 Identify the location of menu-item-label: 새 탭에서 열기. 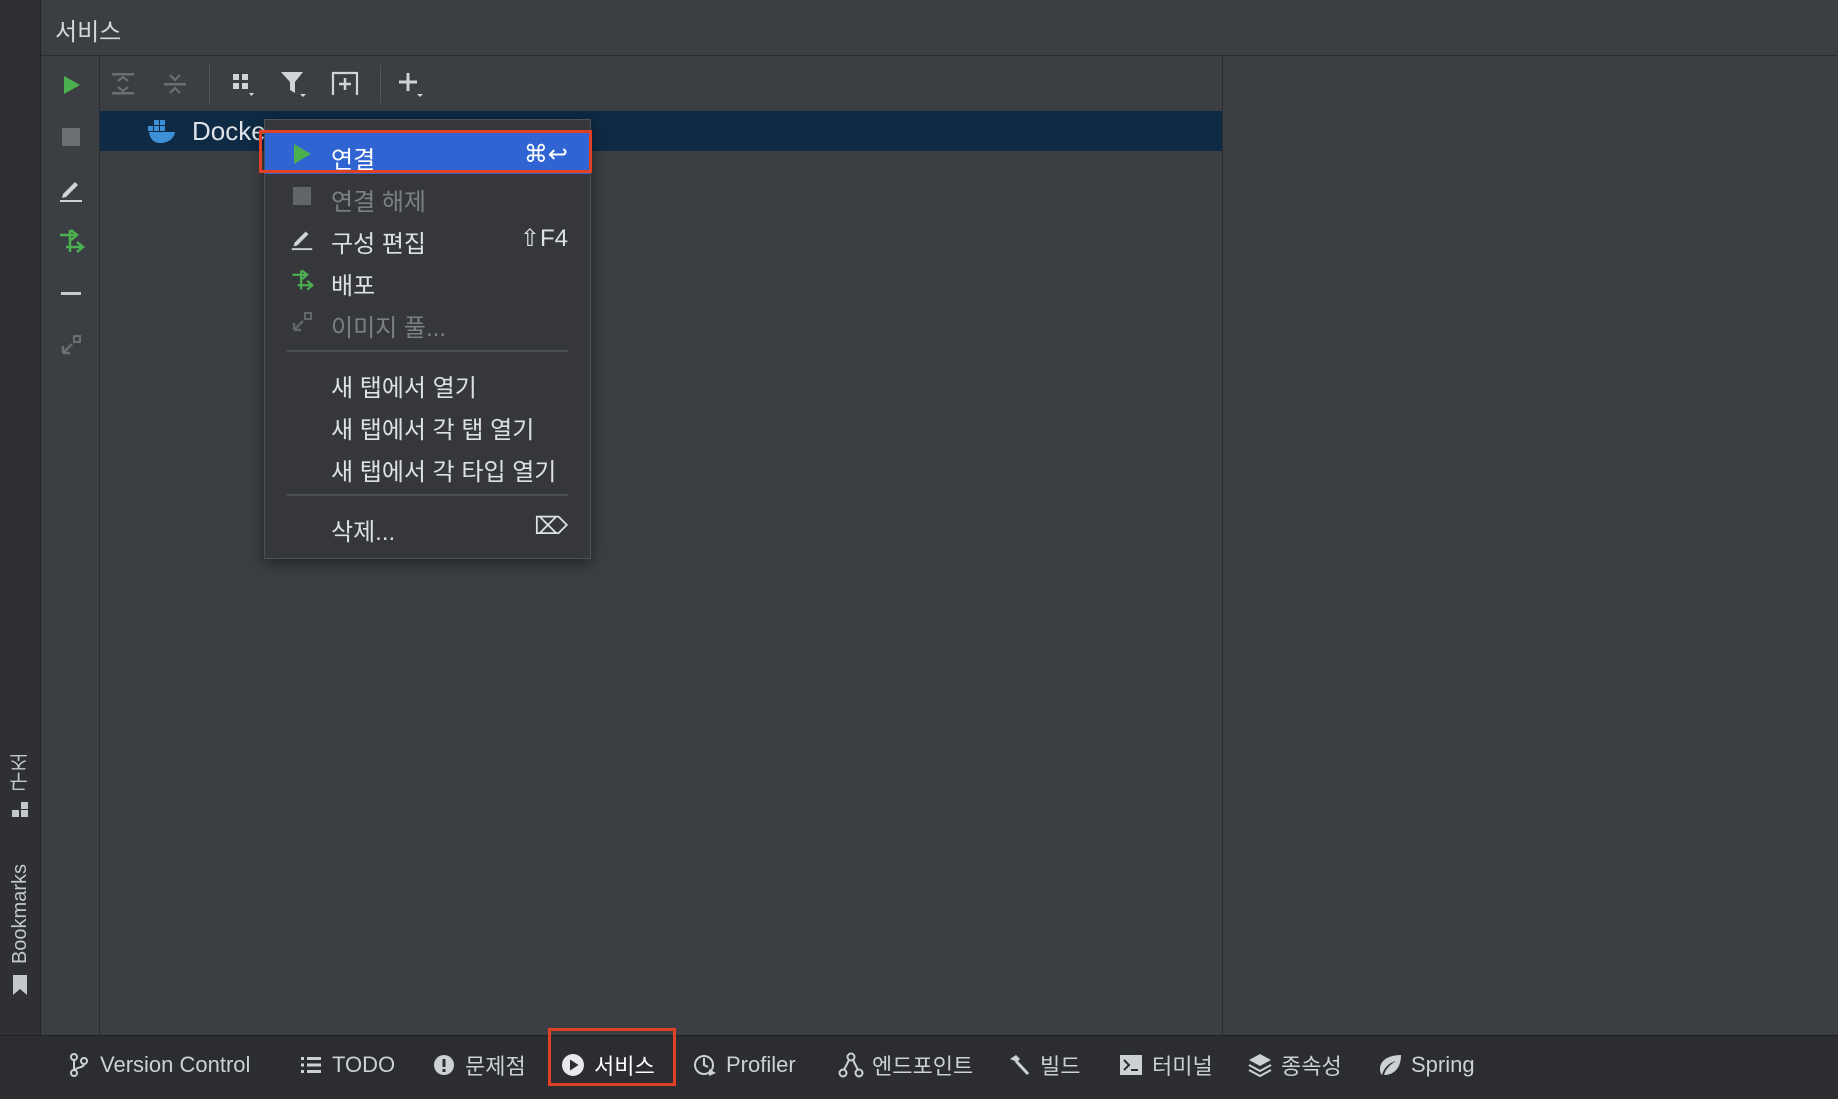
(404, 388).